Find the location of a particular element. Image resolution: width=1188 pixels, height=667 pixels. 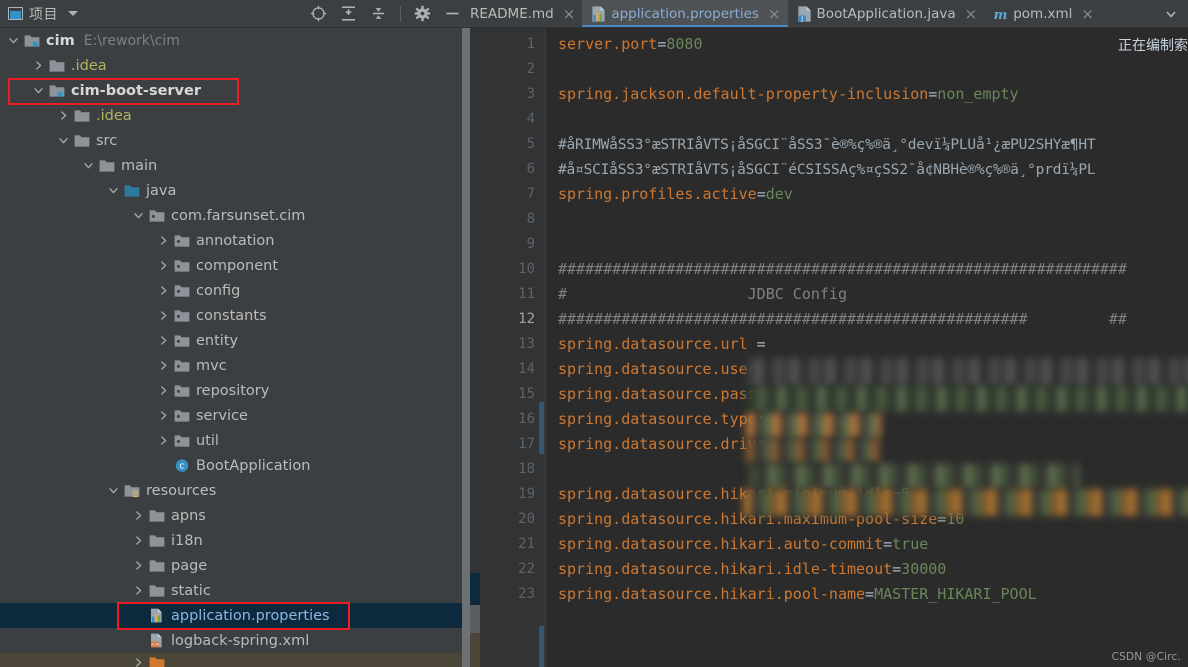

tree-row-i18n: i18n is located at coordinates (235, 540).